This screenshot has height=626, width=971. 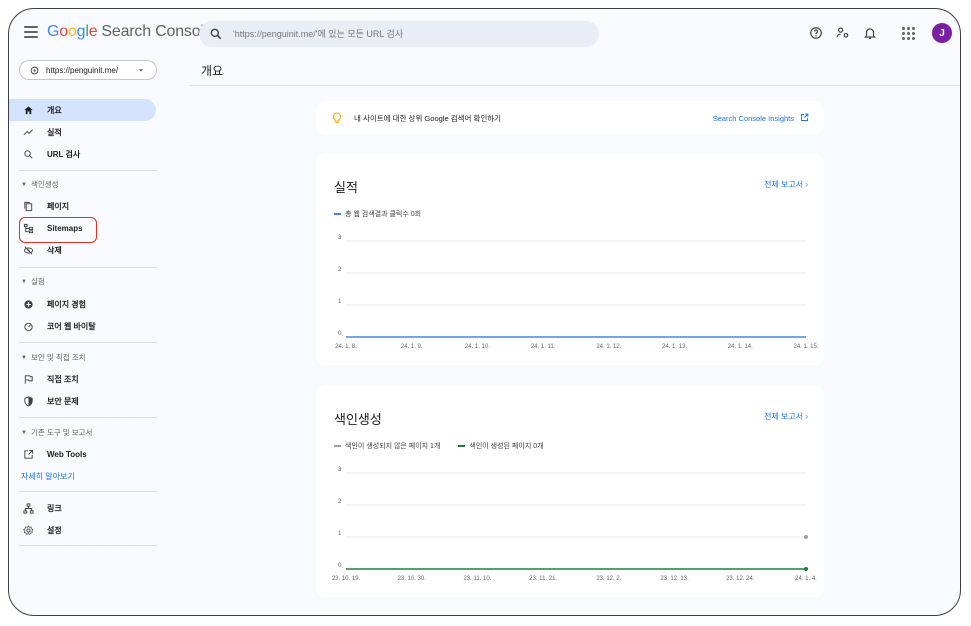 I want to click on trending-icon, so click(x=28, y=132).